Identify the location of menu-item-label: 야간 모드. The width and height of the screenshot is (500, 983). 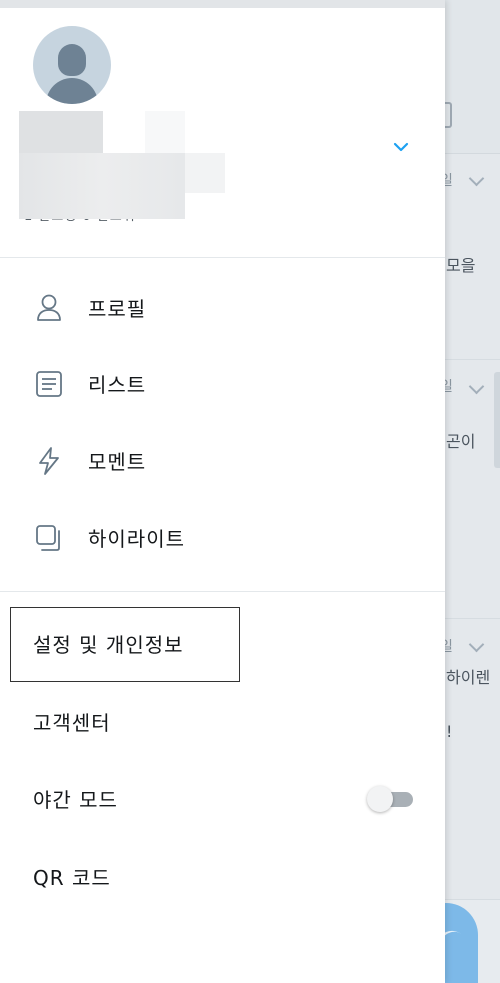
(75, 800).